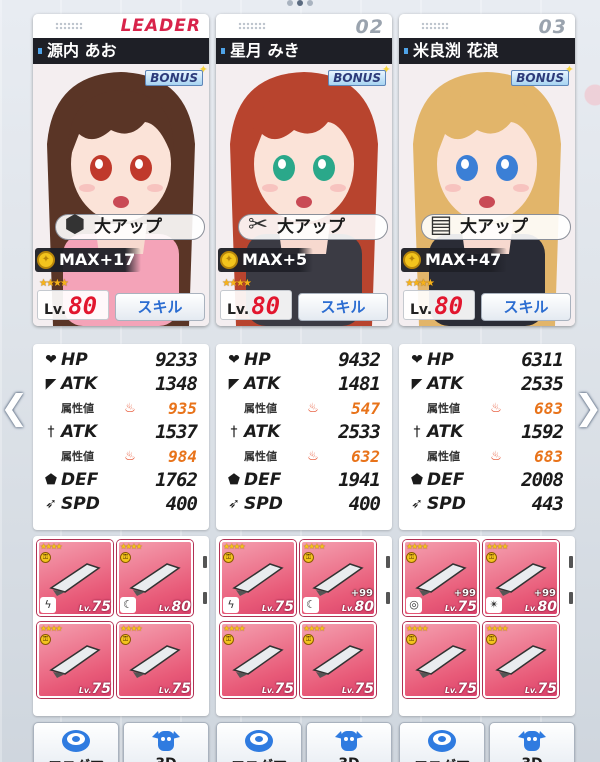 The image size is (600, 762). What do you see at coordinates (176, 480) in the screenshot?
I see `def-value: 1762` at bounding box center [176, 480].